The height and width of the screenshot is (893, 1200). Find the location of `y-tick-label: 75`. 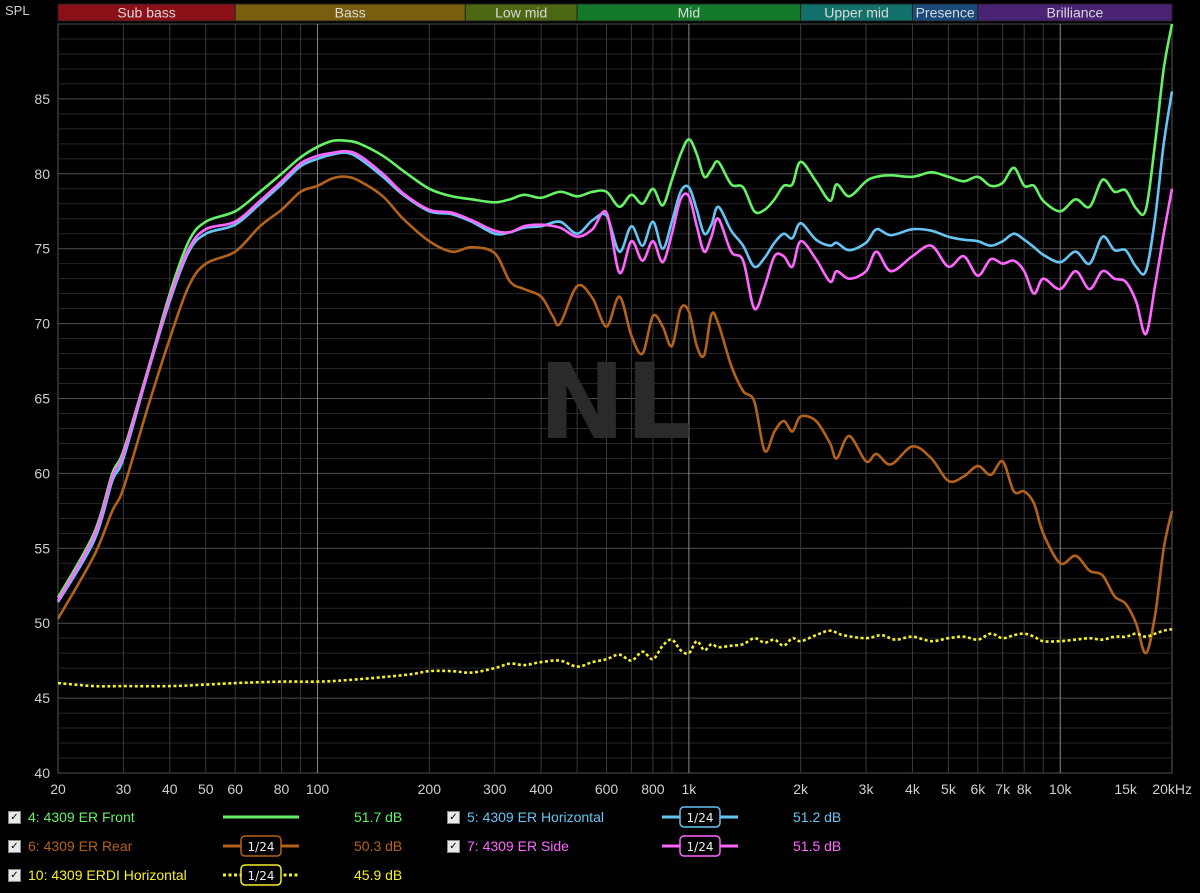

y-tick-label: 75 is located at coordinates (42, 249).